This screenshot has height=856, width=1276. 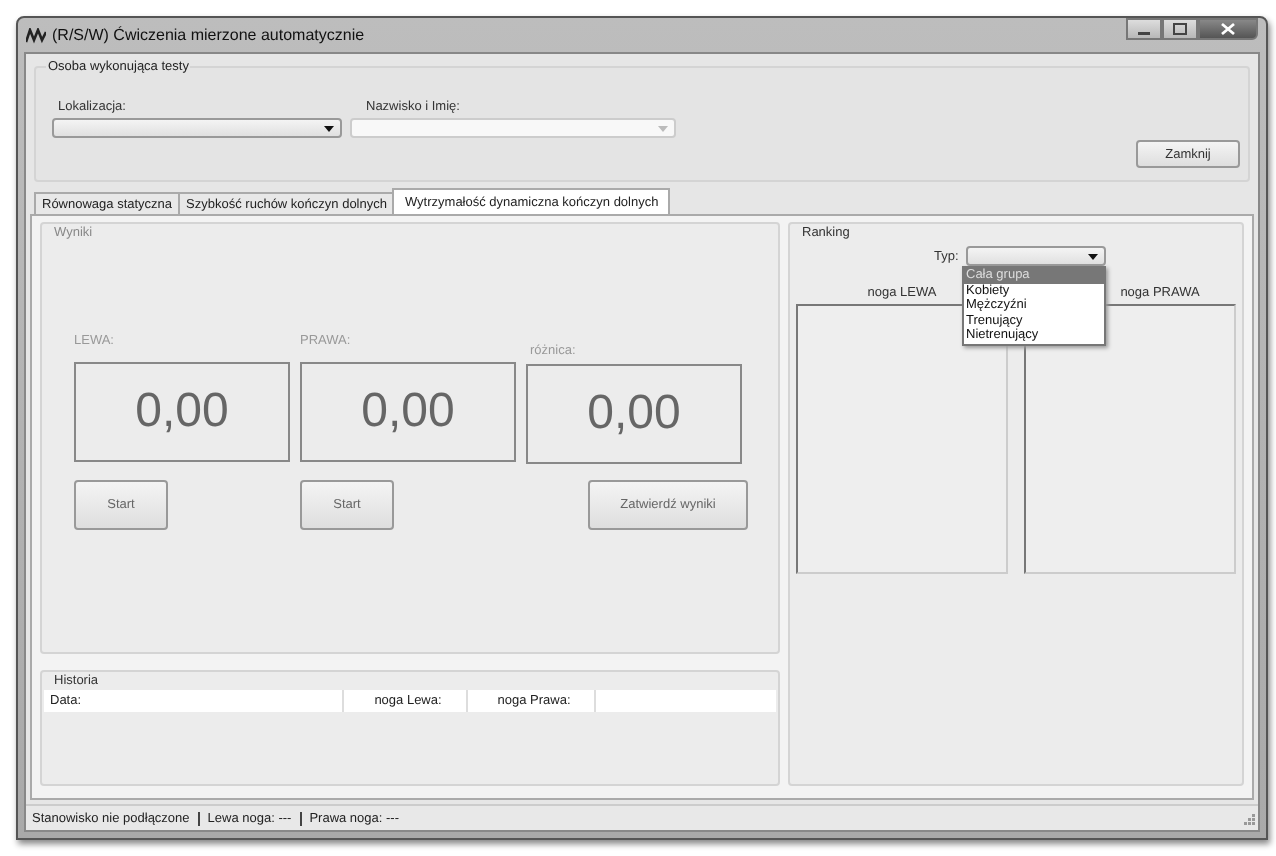 What do you see at coordinates (36, 35) in the screenshot?
I see `wave-icon` at bounding box center [36, 35].